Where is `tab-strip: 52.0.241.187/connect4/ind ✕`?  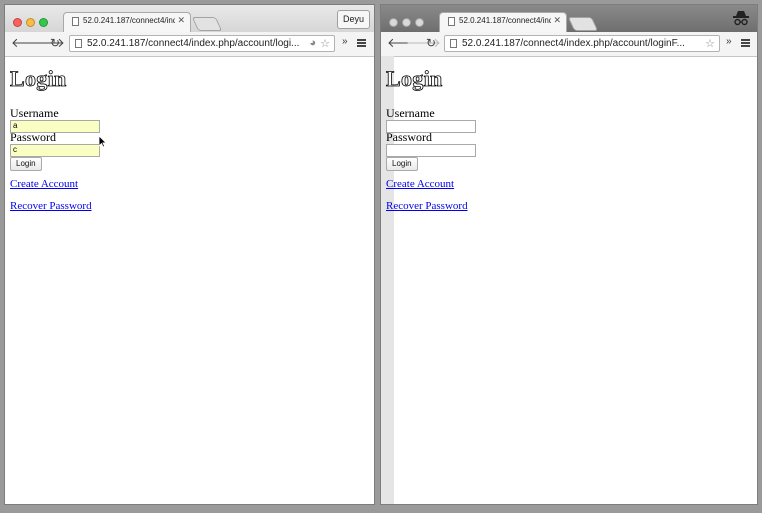
tab-strip: 52.0.241.187/connect4/ind ✕ is located at coordinates (569, 18).